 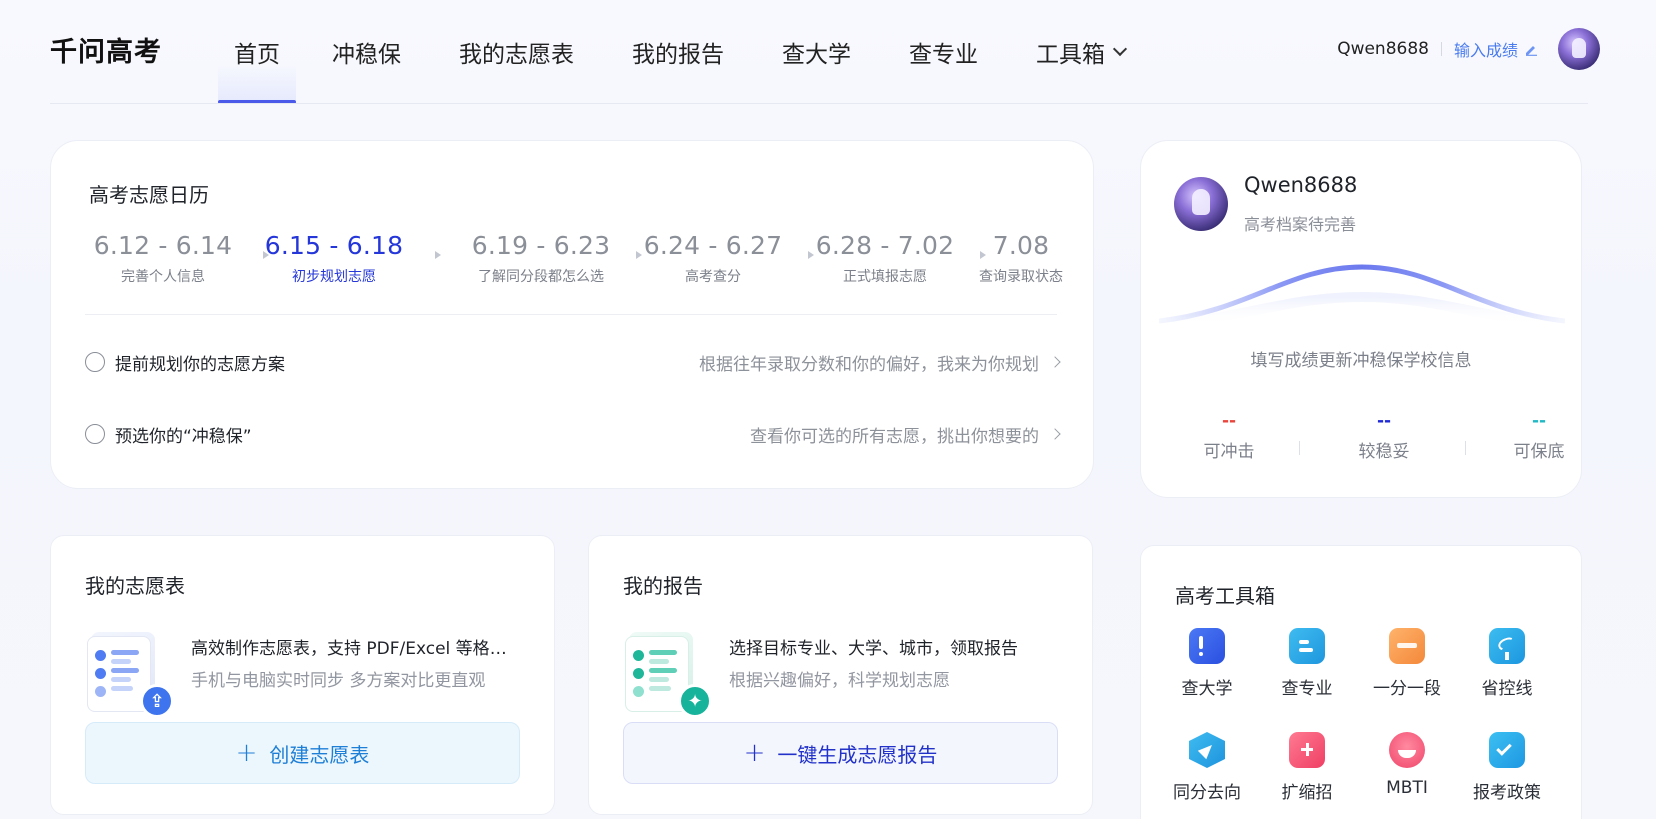 What do you see at coordinates (338, 681) in the screenshot?
I see `my-form-desc-sub: 手机与电脑实时同步 多方案对比更直观` at bounding box center [338, 681].